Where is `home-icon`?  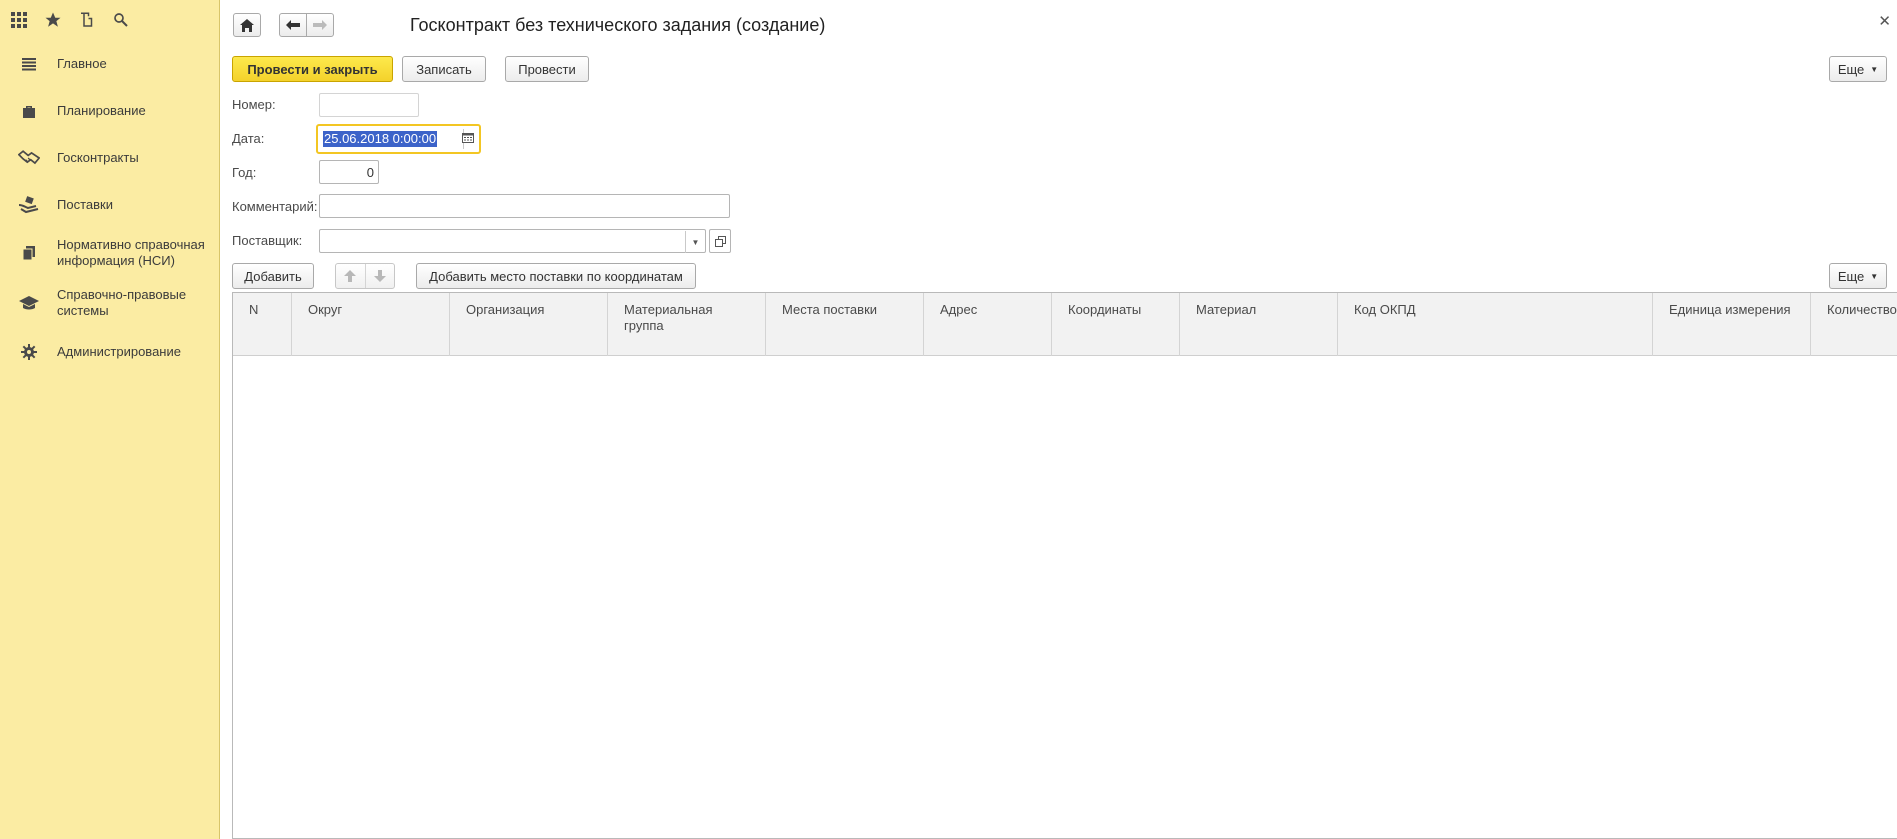 home-icon is located at coordinates (247, 25).